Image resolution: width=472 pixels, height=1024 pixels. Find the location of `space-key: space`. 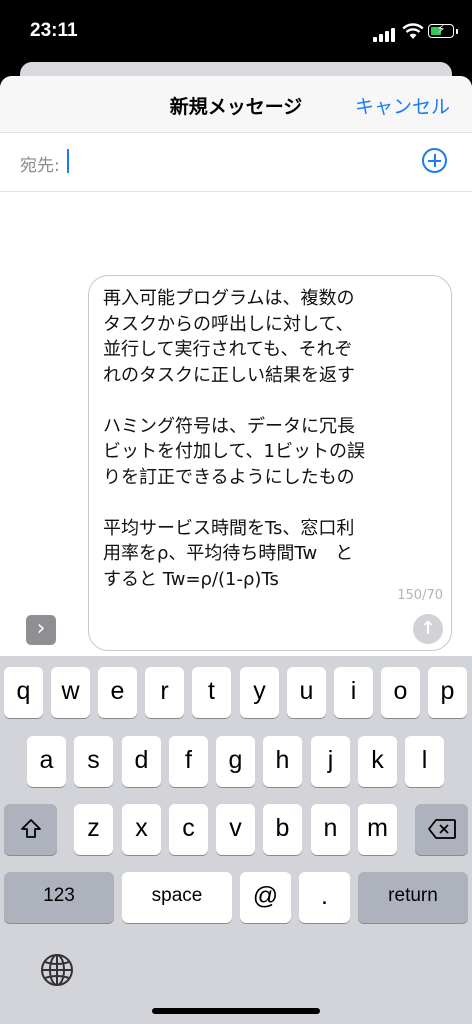

space-key: space is located at coordinates (177, 897).